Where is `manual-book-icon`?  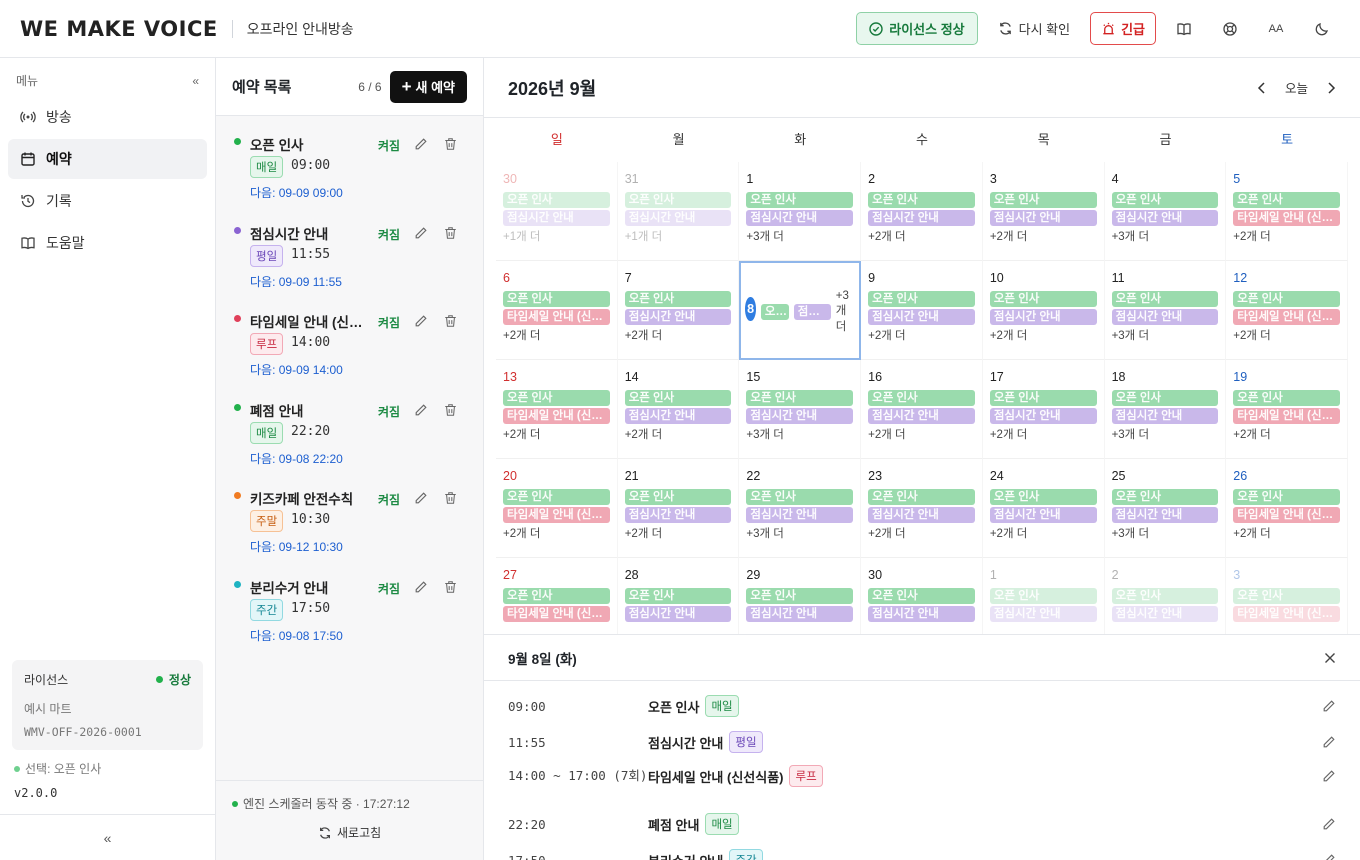 manual-book-icon is located at coordinates (1184, 28).